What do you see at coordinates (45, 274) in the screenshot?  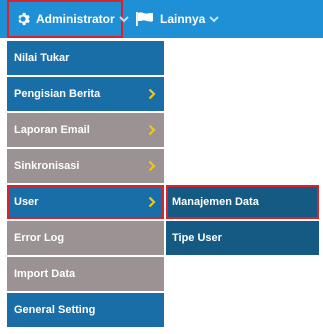 I see `menu-item-label: Import Data` at bounding box center [45, 274].